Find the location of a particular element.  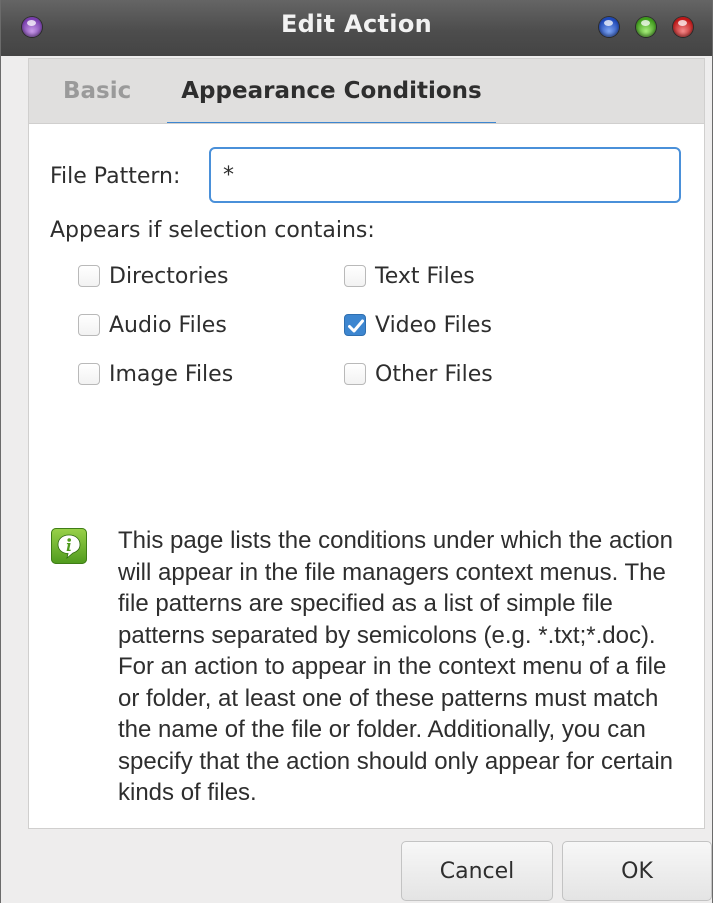

file-pattern-label: File Pattern: is located at coordinates (115, 176).